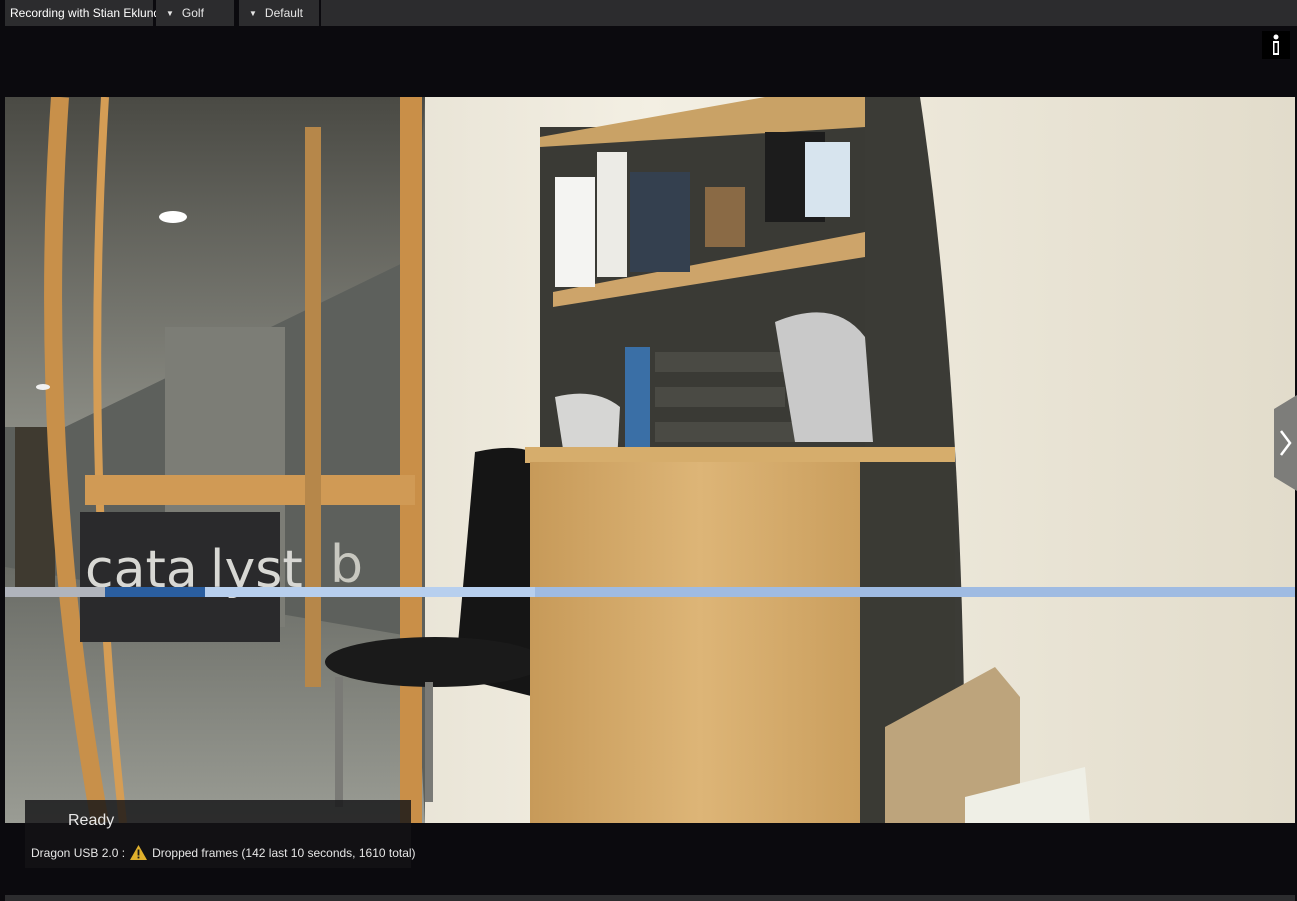 The width and height of the screenshot is (1297, 901). What do you see at coordinates (346, 565) in the screenshot?
I see `svg-text: b` at bounding box center [346, 565].